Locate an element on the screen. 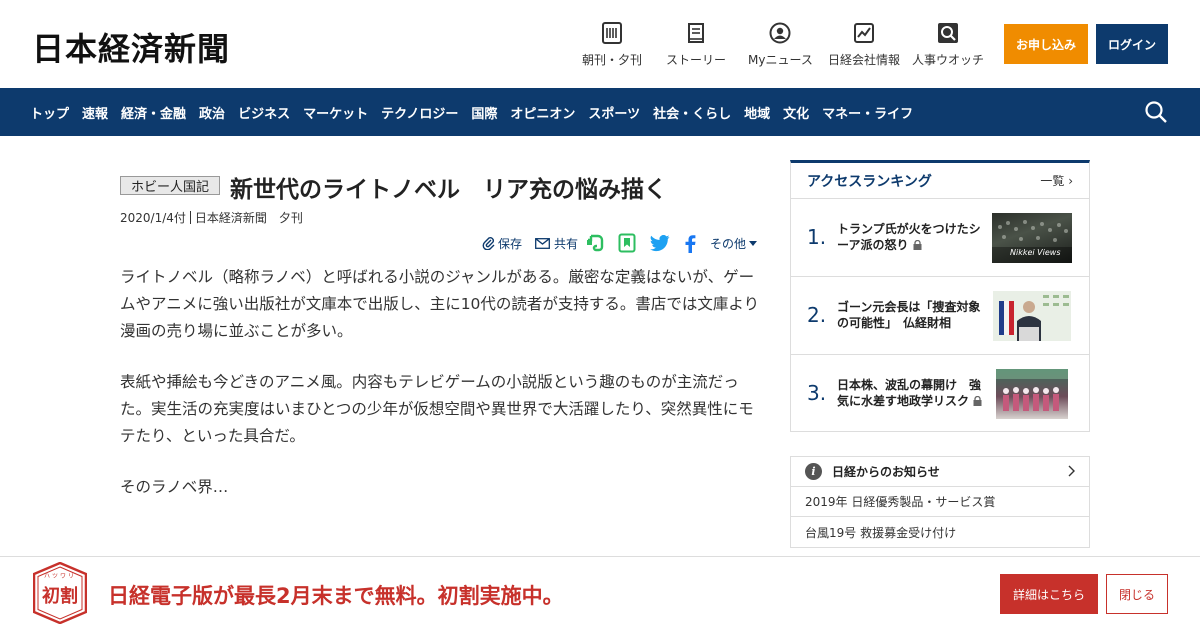 The image size is (1200, 630). clip-icon is located at coordinates (488, 243).